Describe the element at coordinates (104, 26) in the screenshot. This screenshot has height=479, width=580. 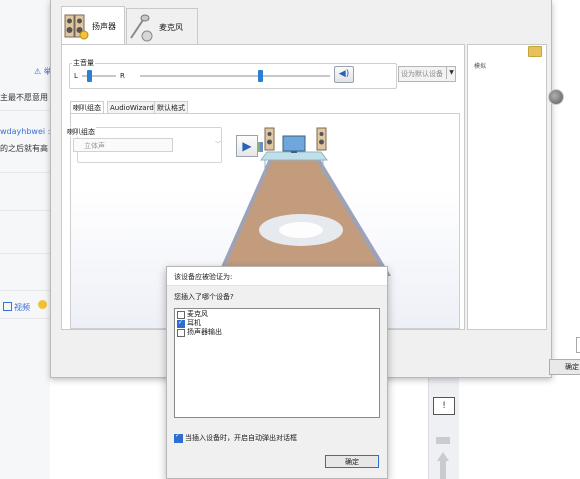
I see `tab-speaker-label: 扬声器` at that location.